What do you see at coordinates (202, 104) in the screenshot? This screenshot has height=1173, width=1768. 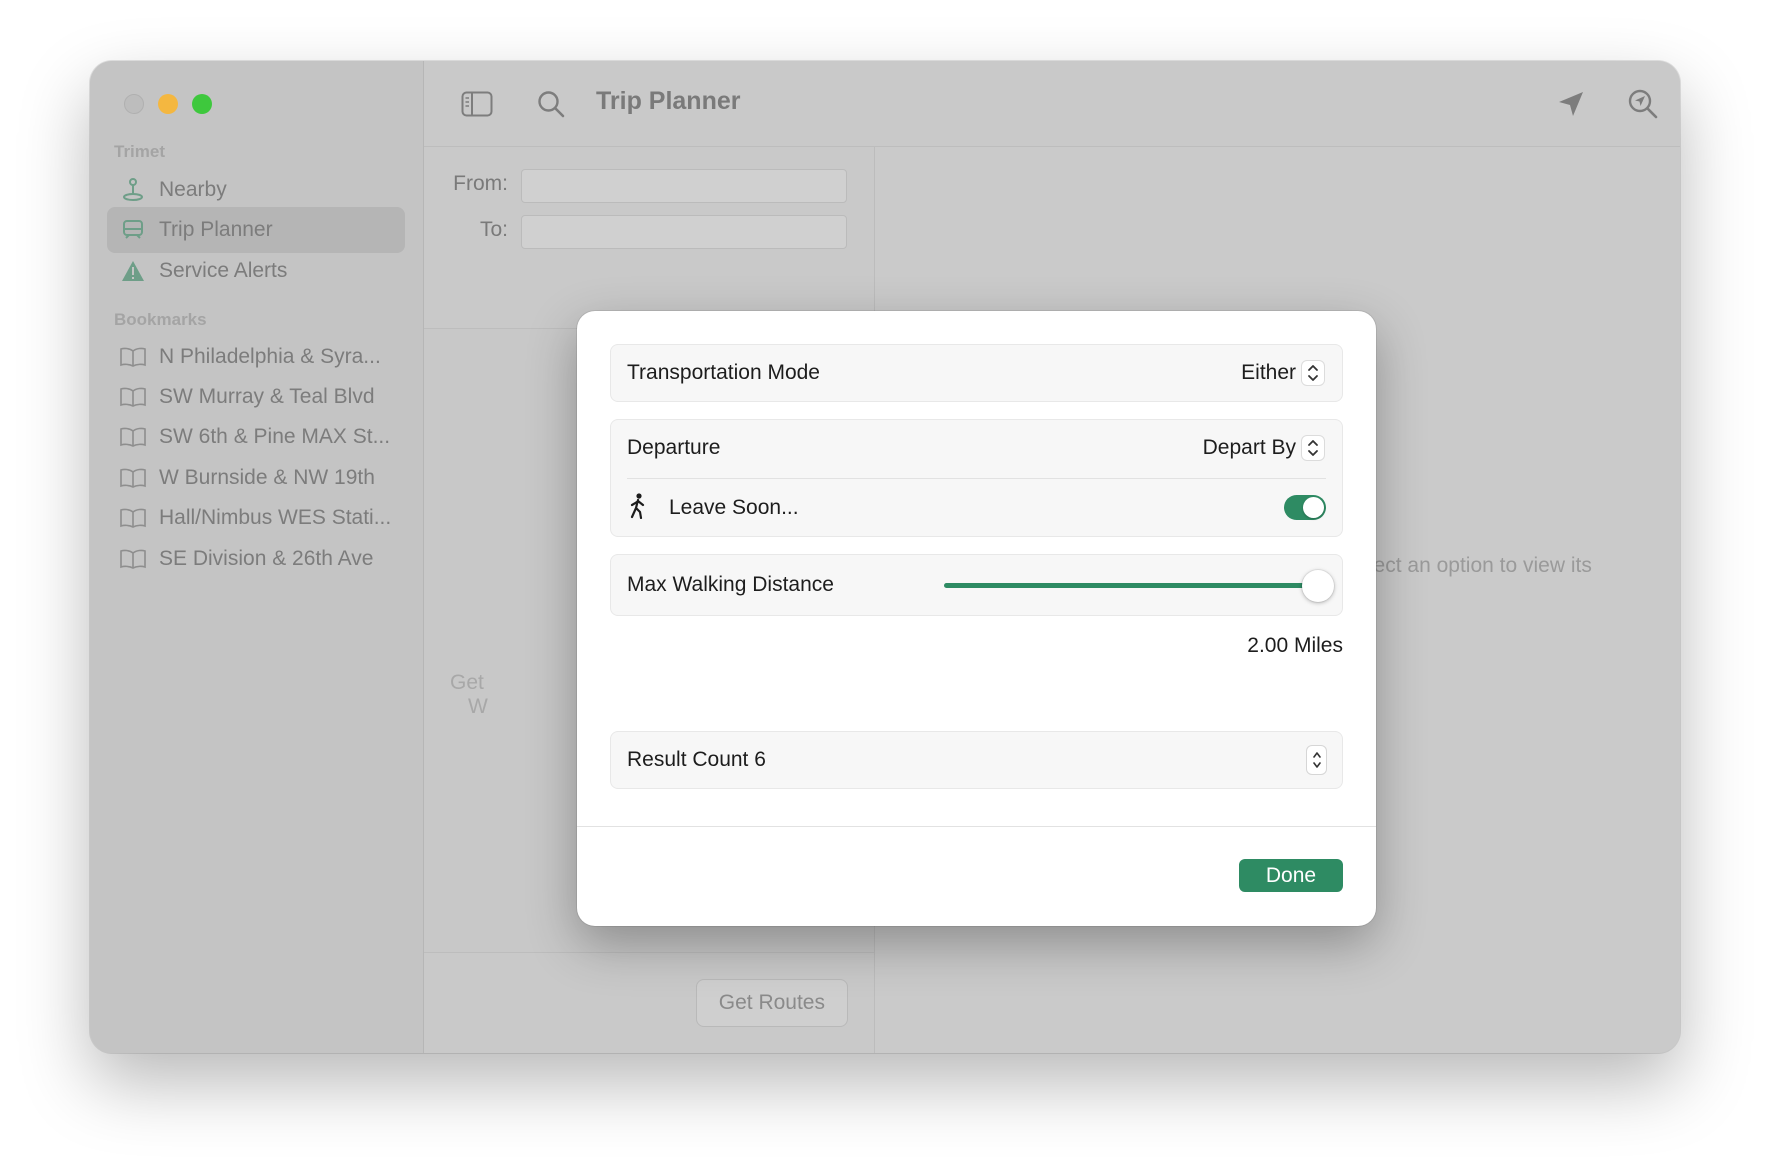 I see `zoom-window-button` at bounding box center [202, 104].